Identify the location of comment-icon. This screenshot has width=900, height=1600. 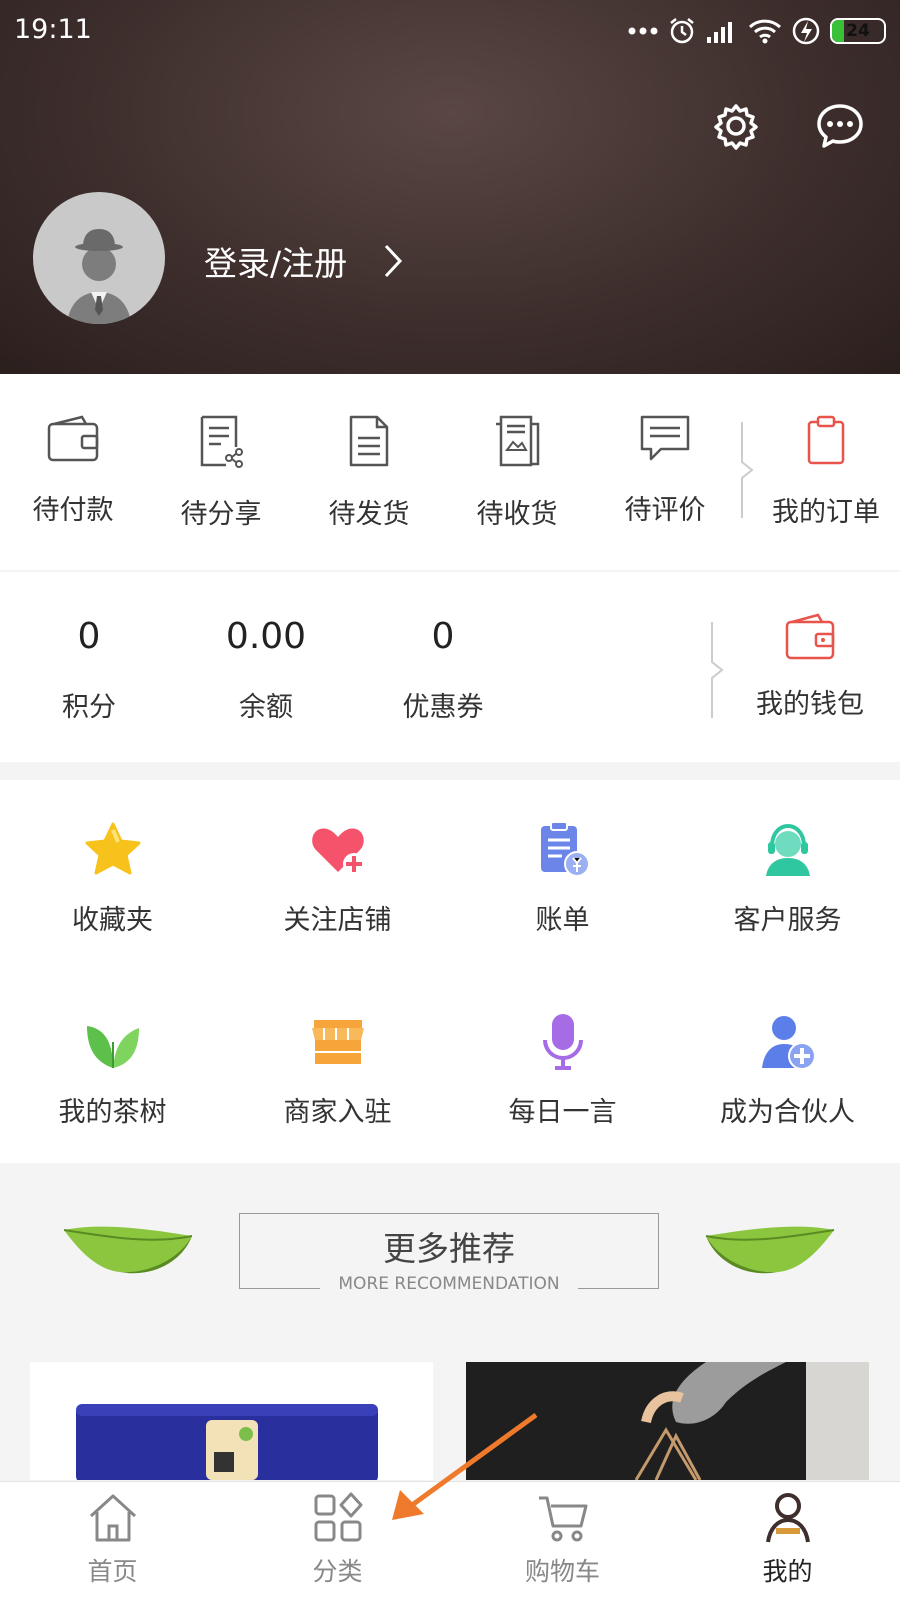
(665, 438).